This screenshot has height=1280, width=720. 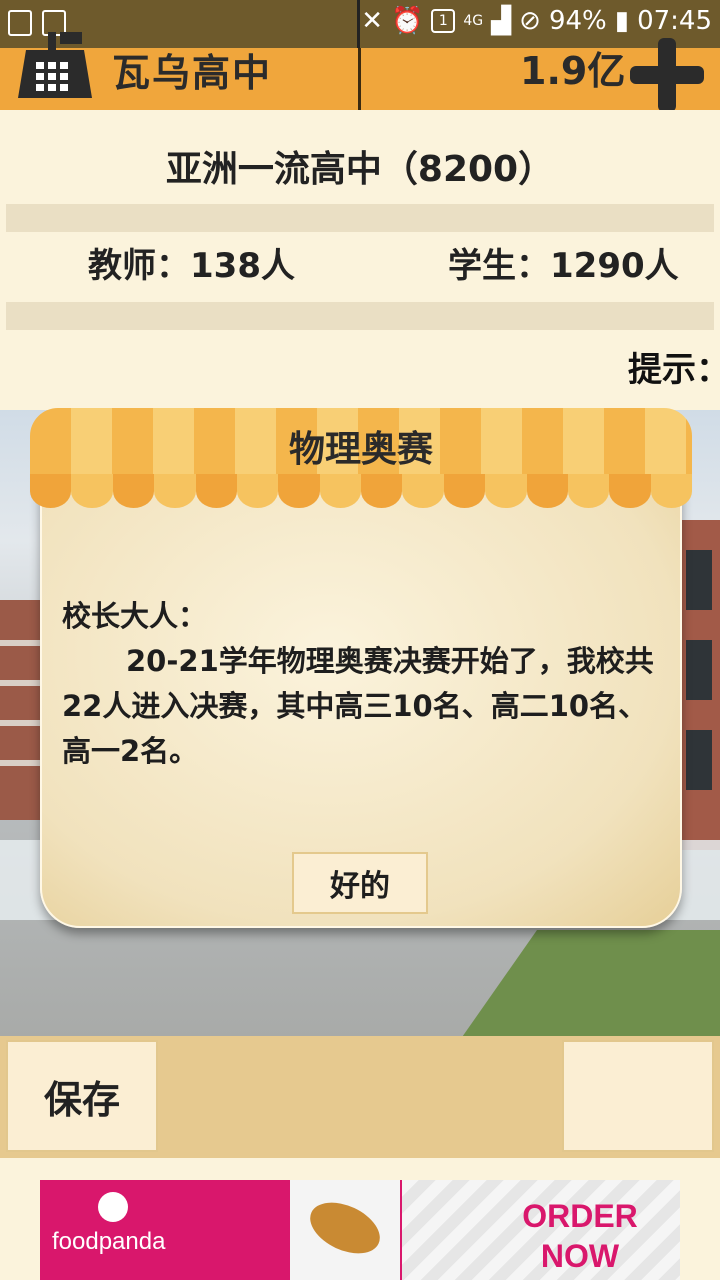 What do you see at coordinates (622, 21) in the screenshot?
I see `battery-icon: ▮` at bounding box center [622, 21].